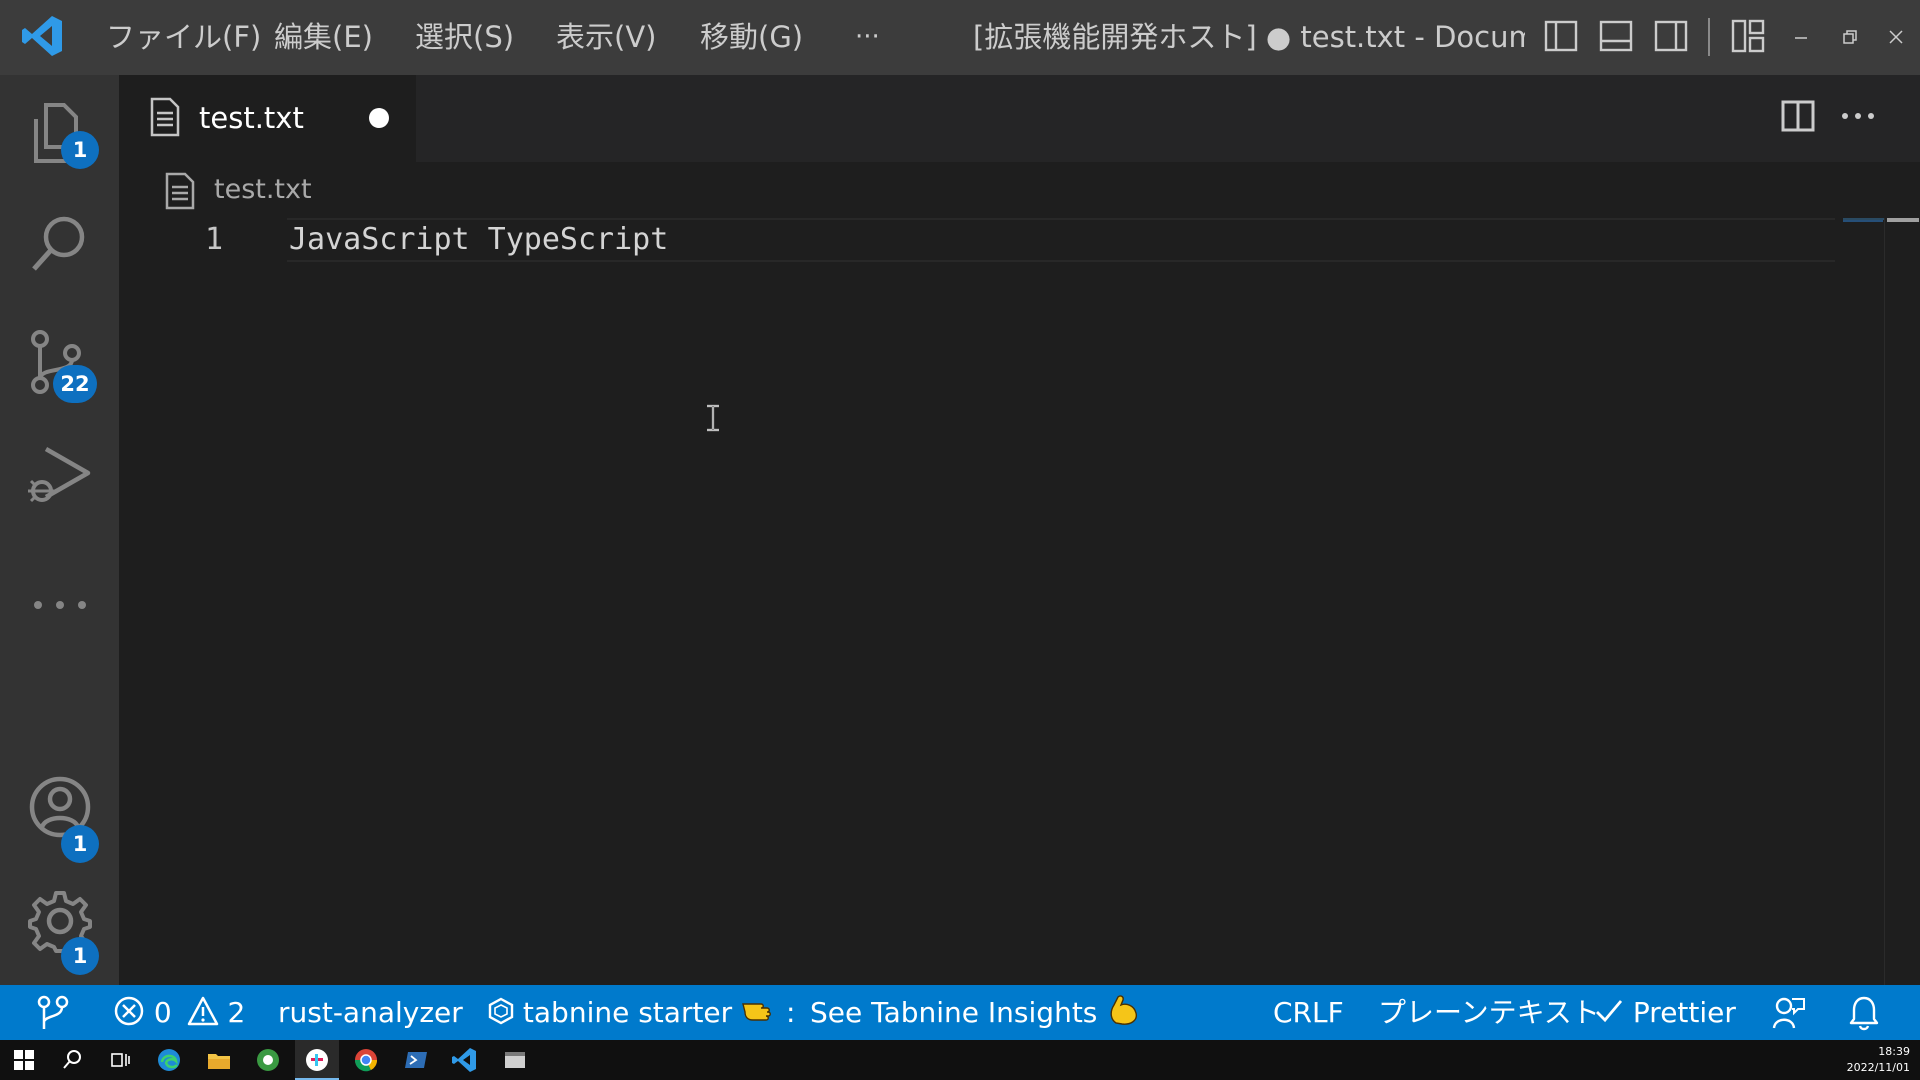  I want to click on activity-bar: 1 22 1 1, so click(59, 530).